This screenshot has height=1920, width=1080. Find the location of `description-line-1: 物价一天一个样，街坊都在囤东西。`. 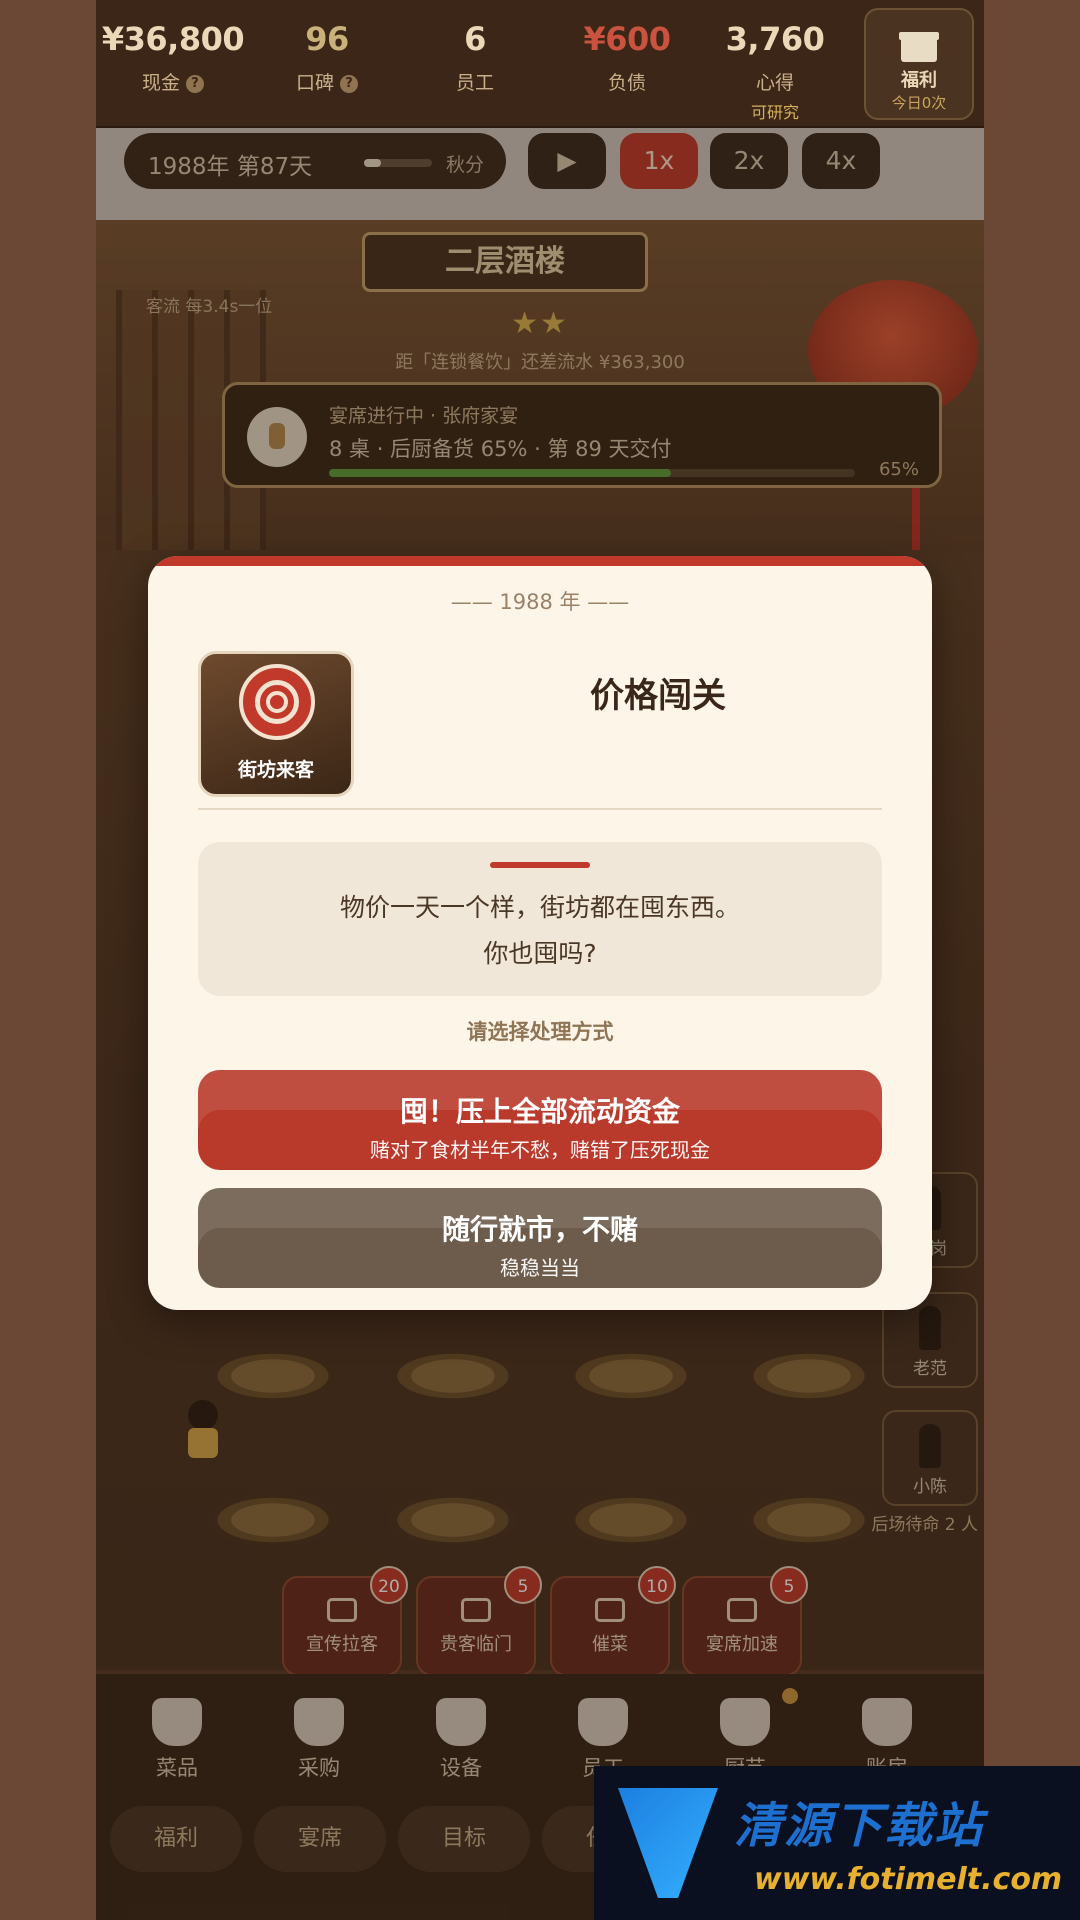

description-line-1: 物价一天一个样，街坊都在囤东西。 is located at coordinates (539, 907).